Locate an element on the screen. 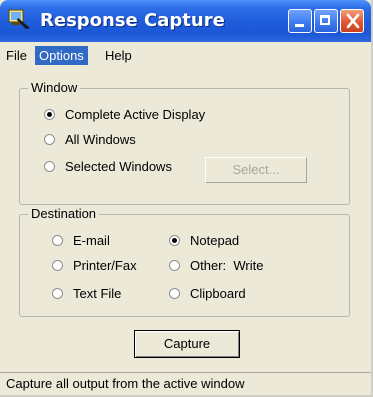 This screenshot has width=373, height=397. window-group-legend: Window is located at coordinates (54, 87).